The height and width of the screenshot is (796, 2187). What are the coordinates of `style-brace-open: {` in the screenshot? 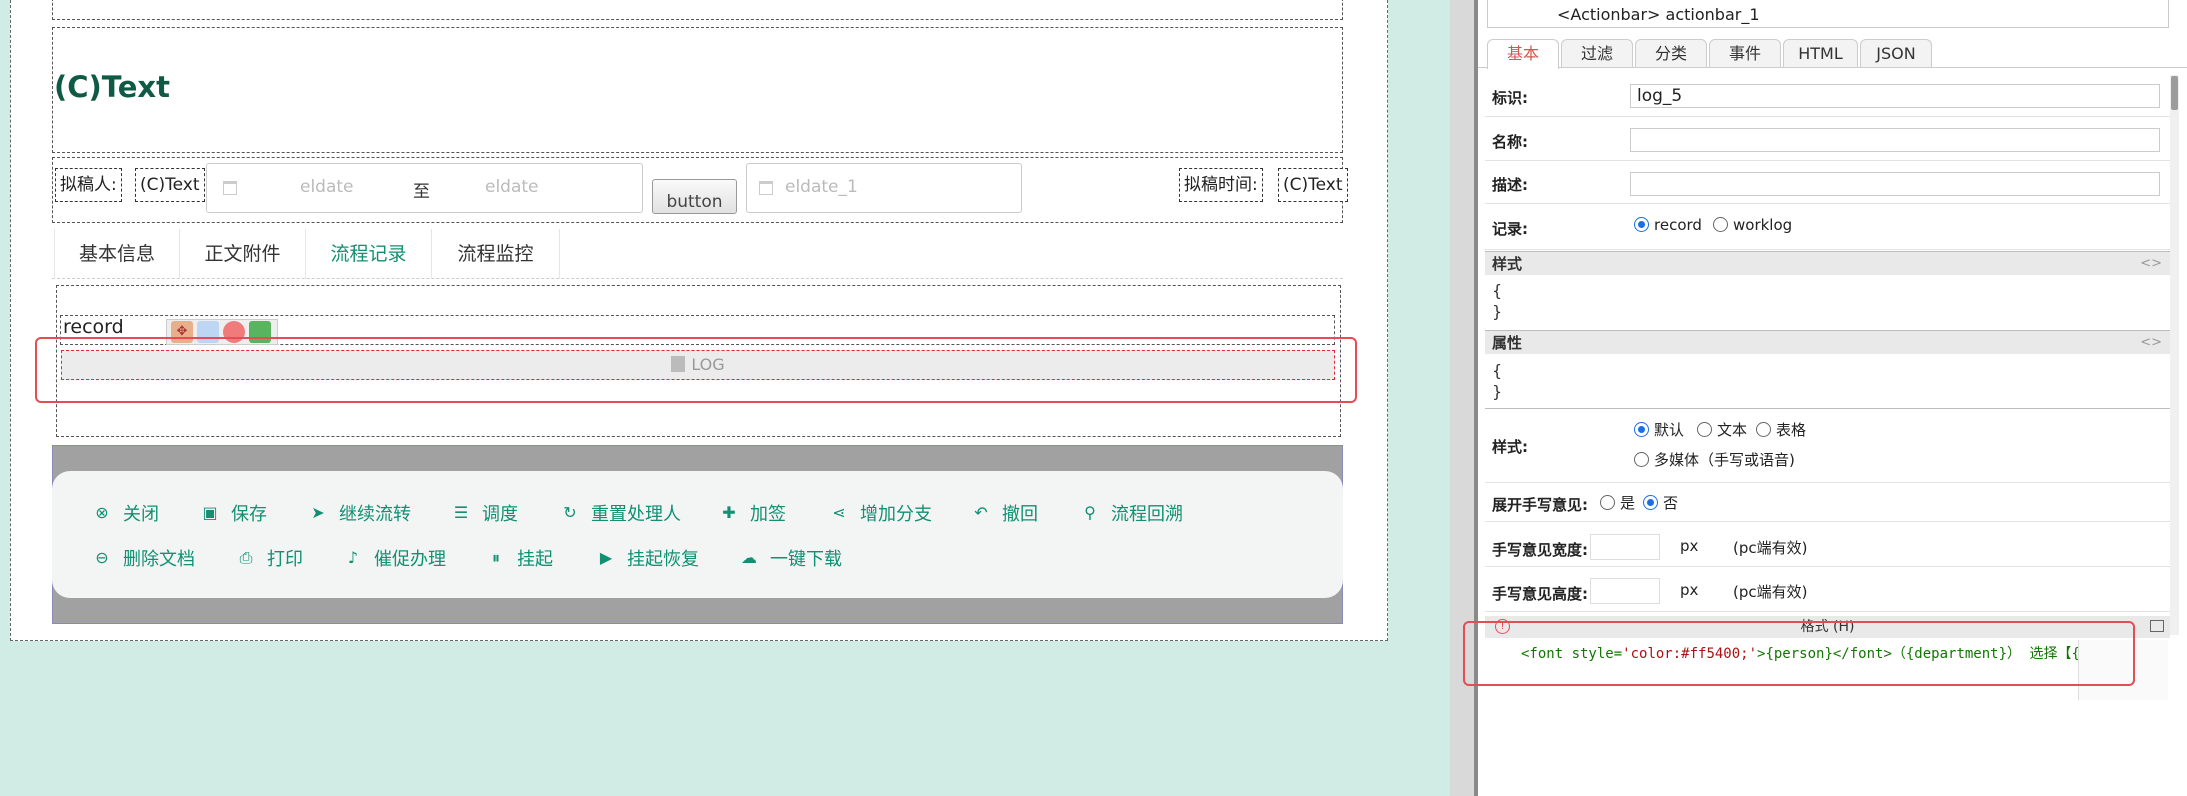 It's located at (1497, 290).